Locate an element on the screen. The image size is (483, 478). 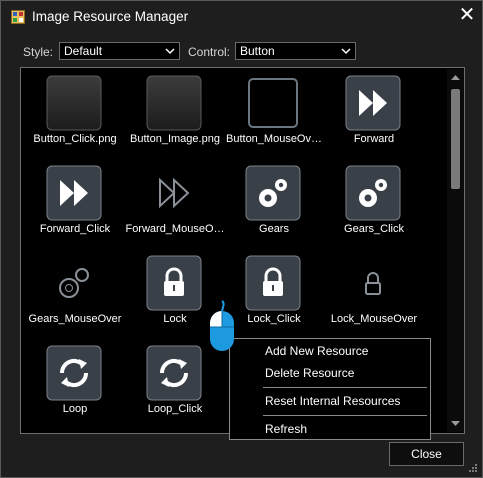
resource-item: Loop is located at coordinates (75, 384).